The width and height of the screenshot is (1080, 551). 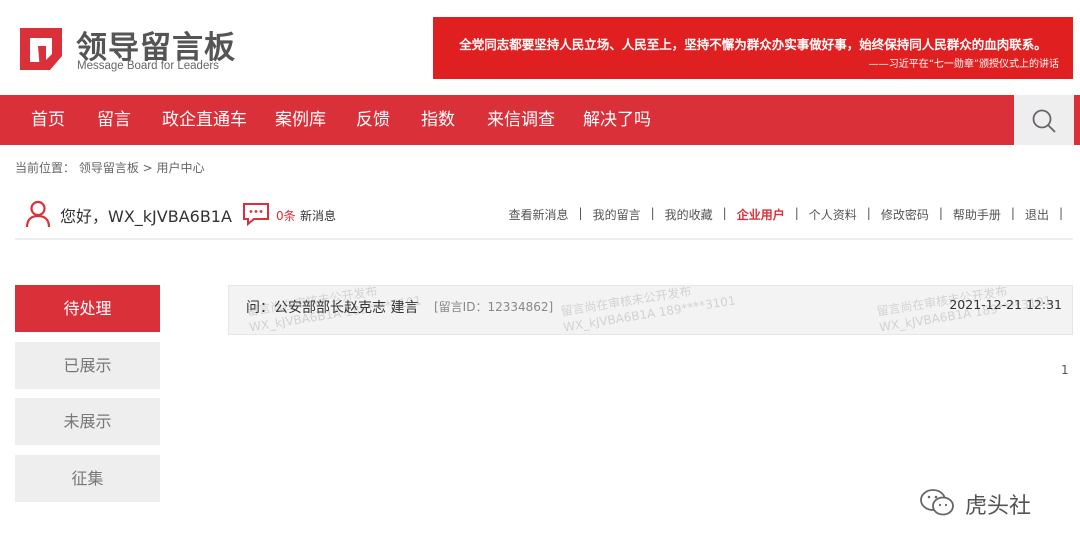 What do you see at coordinates (87, 421) in the screenshot?
I see `sidebar-item-not-displayed: 未展示` at bounding box center [87, 421].